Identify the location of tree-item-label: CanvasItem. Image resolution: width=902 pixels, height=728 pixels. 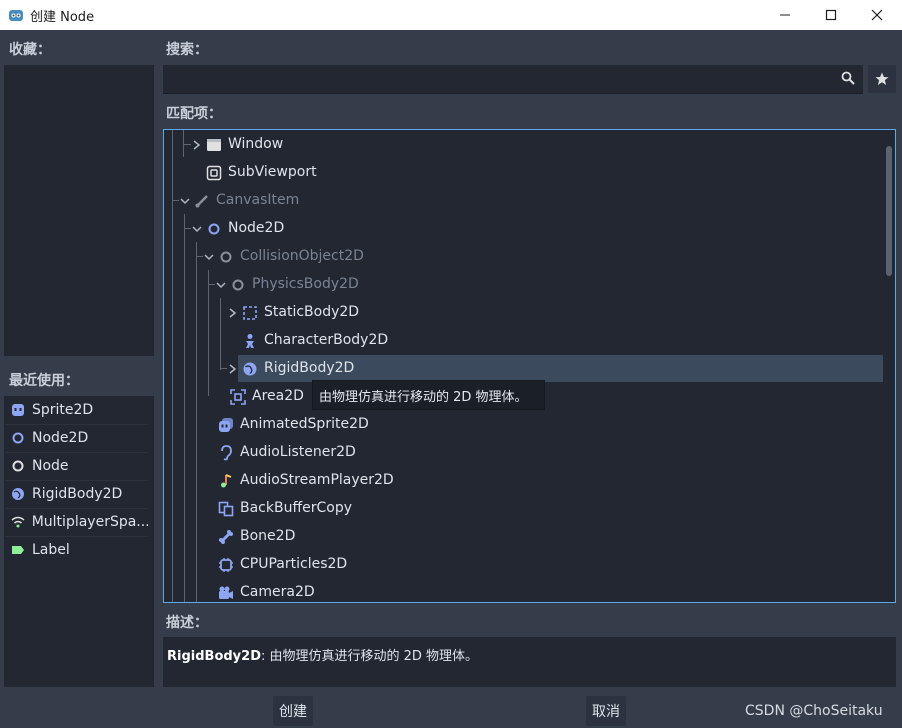
(258, 200).